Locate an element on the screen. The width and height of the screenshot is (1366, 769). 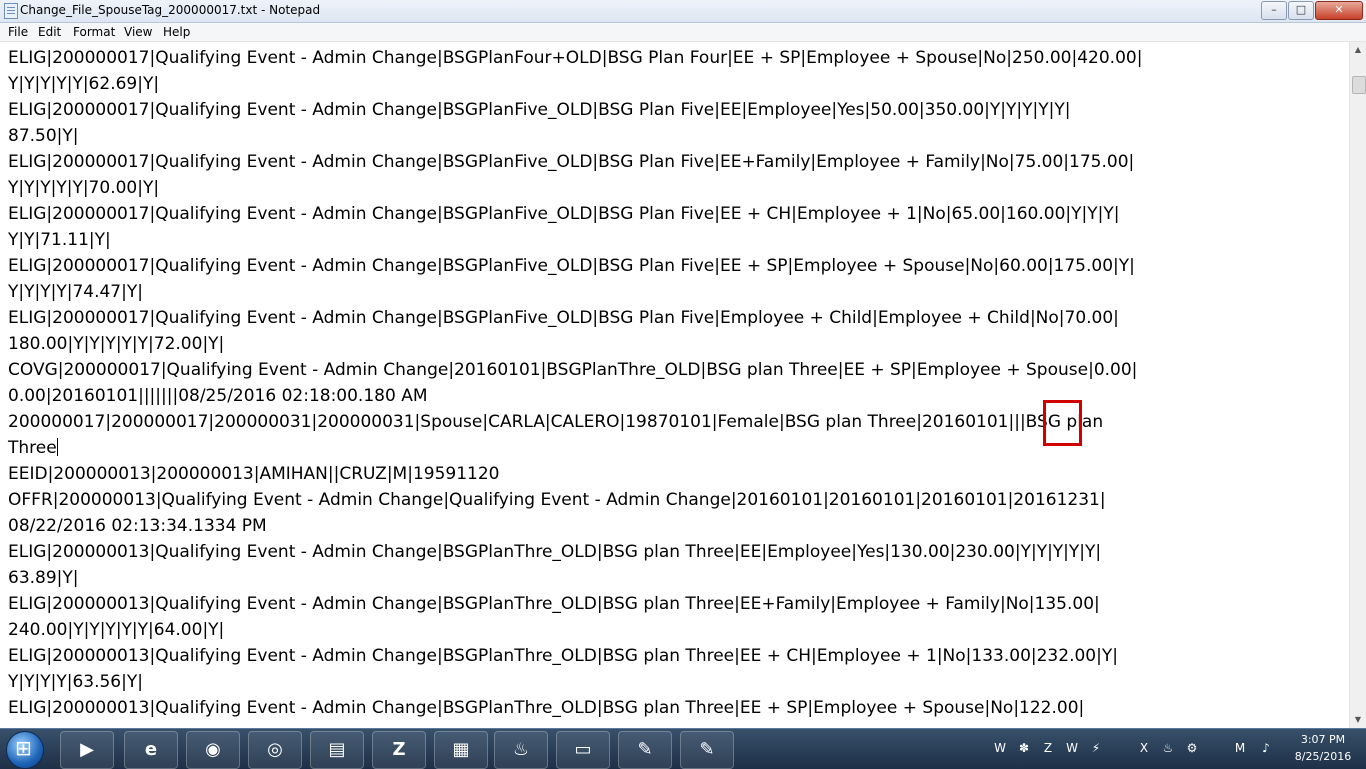
text-line: Three is located at coordinates (32, 448).